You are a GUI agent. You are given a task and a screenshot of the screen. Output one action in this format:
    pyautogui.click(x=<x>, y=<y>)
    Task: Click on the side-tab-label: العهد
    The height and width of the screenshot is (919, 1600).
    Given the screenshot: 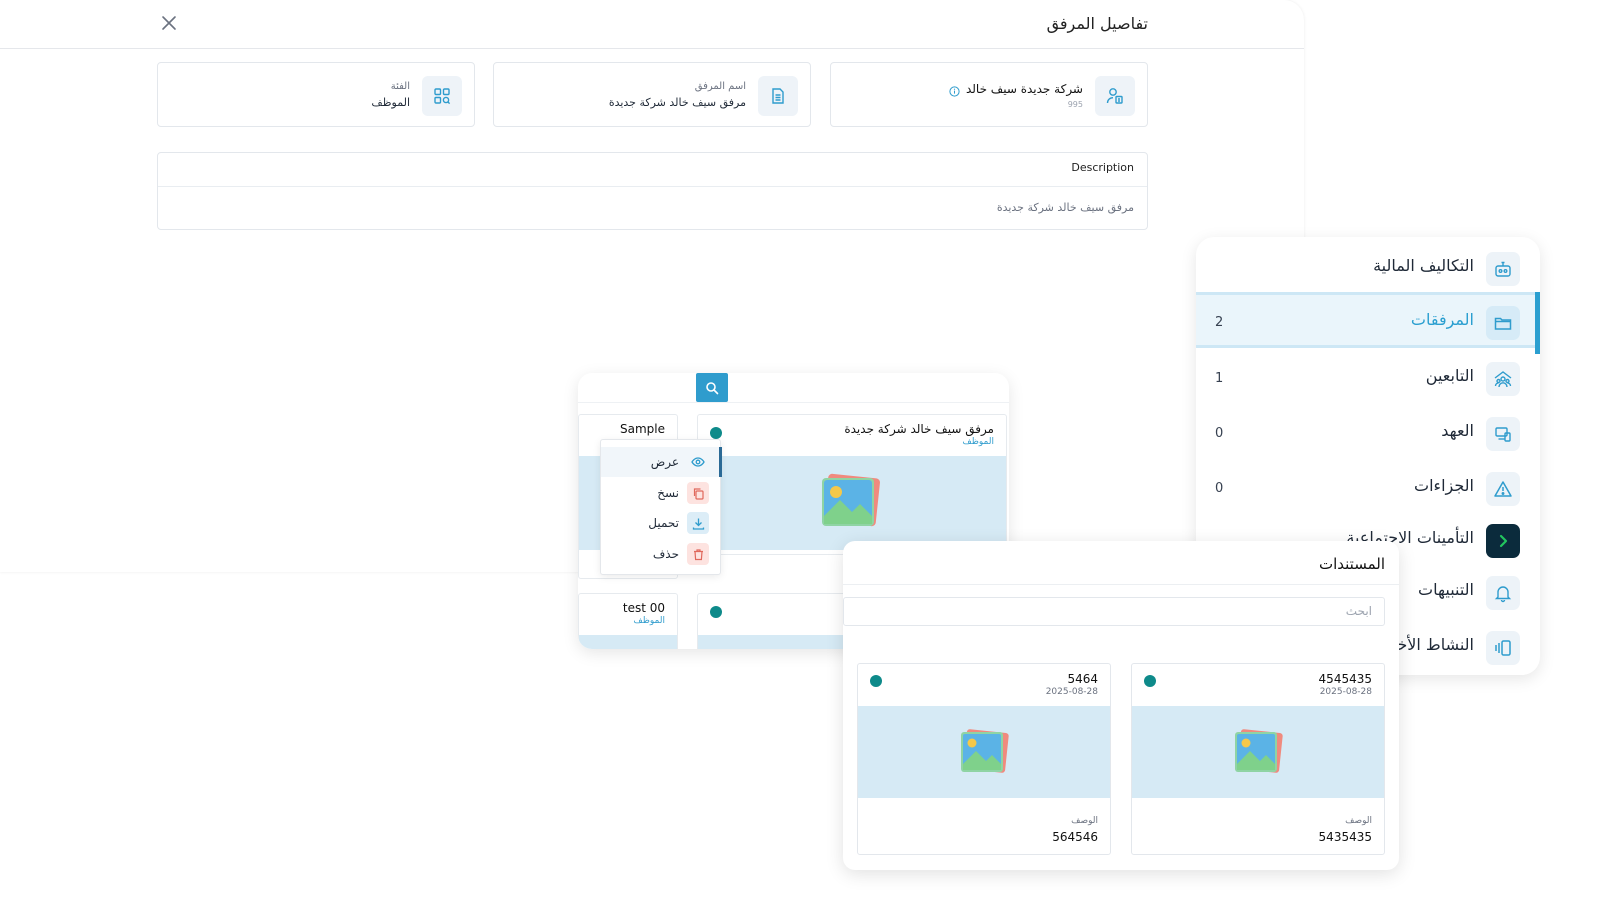 What is the action you would take?
    pyautogui.click(x=1457, y=430)
    